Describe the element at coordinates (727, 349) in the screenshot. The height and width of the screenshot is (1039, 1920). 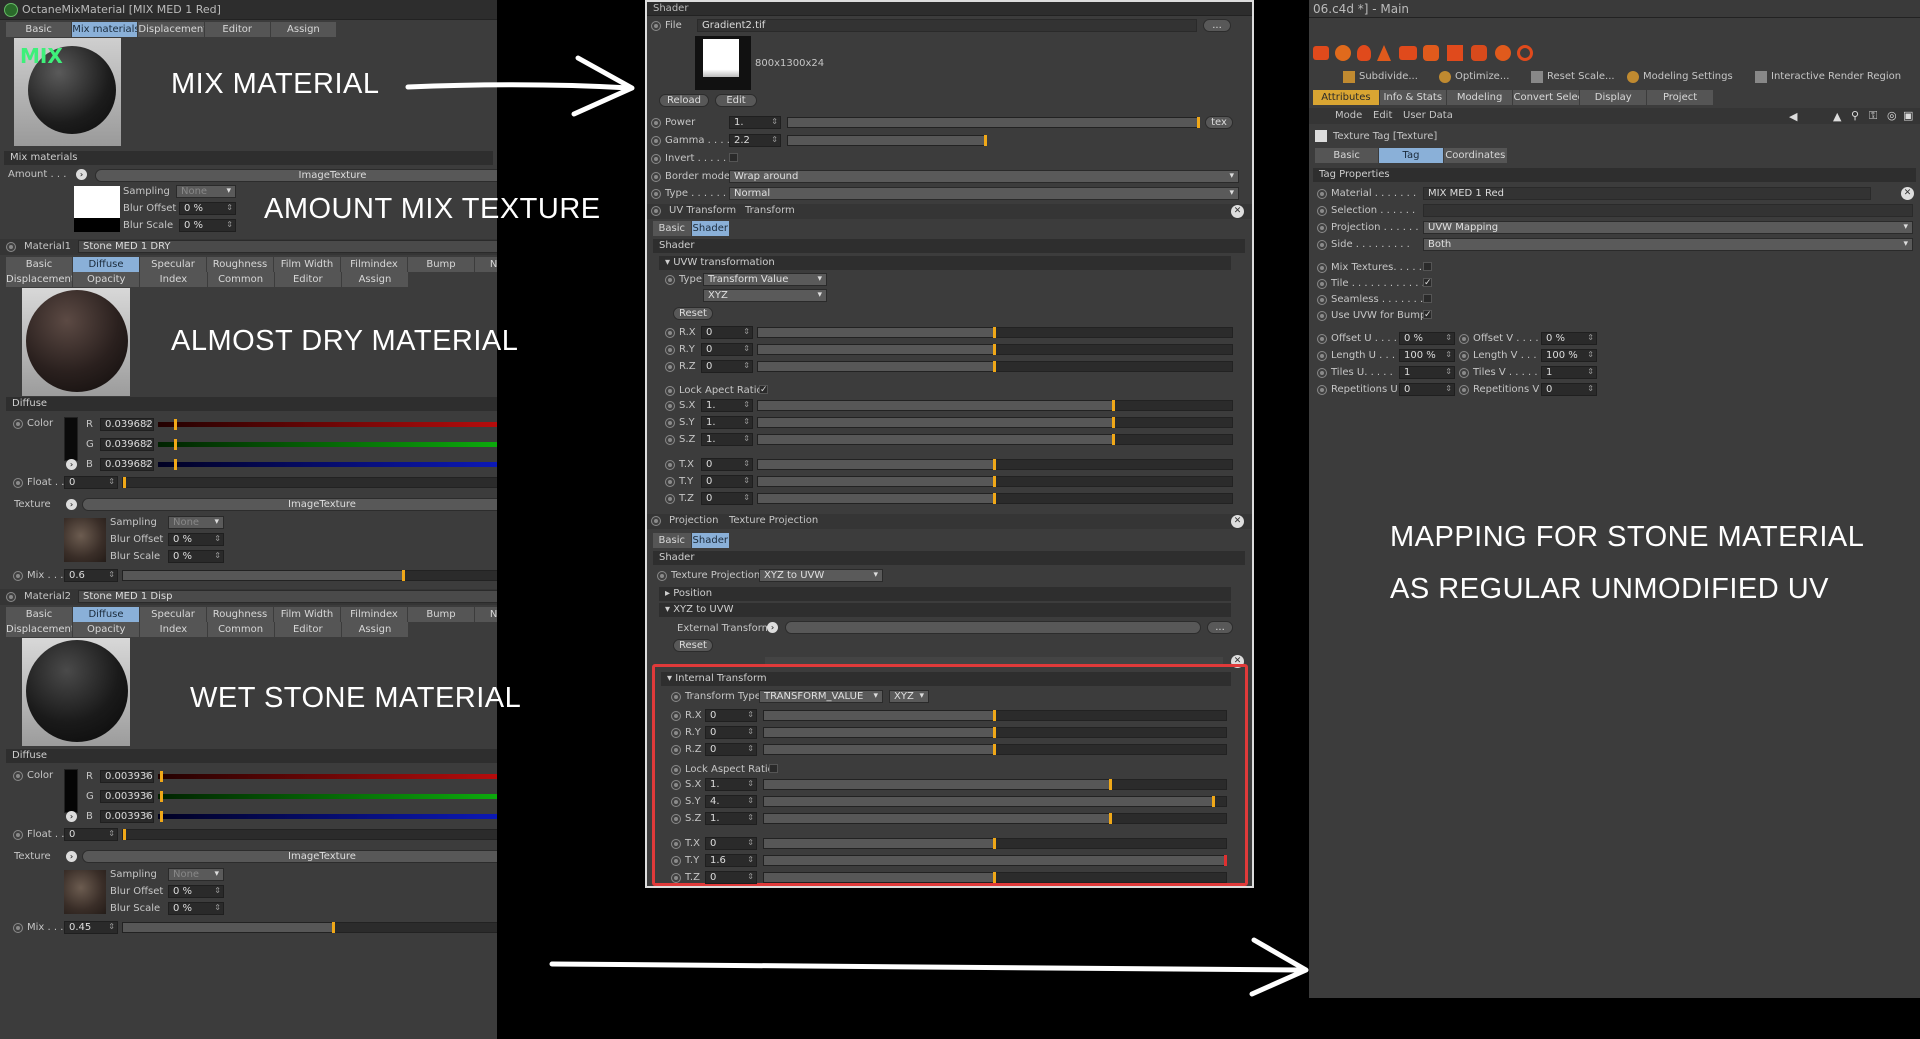
I see `uvw-rot-field-1: 0` at that location.